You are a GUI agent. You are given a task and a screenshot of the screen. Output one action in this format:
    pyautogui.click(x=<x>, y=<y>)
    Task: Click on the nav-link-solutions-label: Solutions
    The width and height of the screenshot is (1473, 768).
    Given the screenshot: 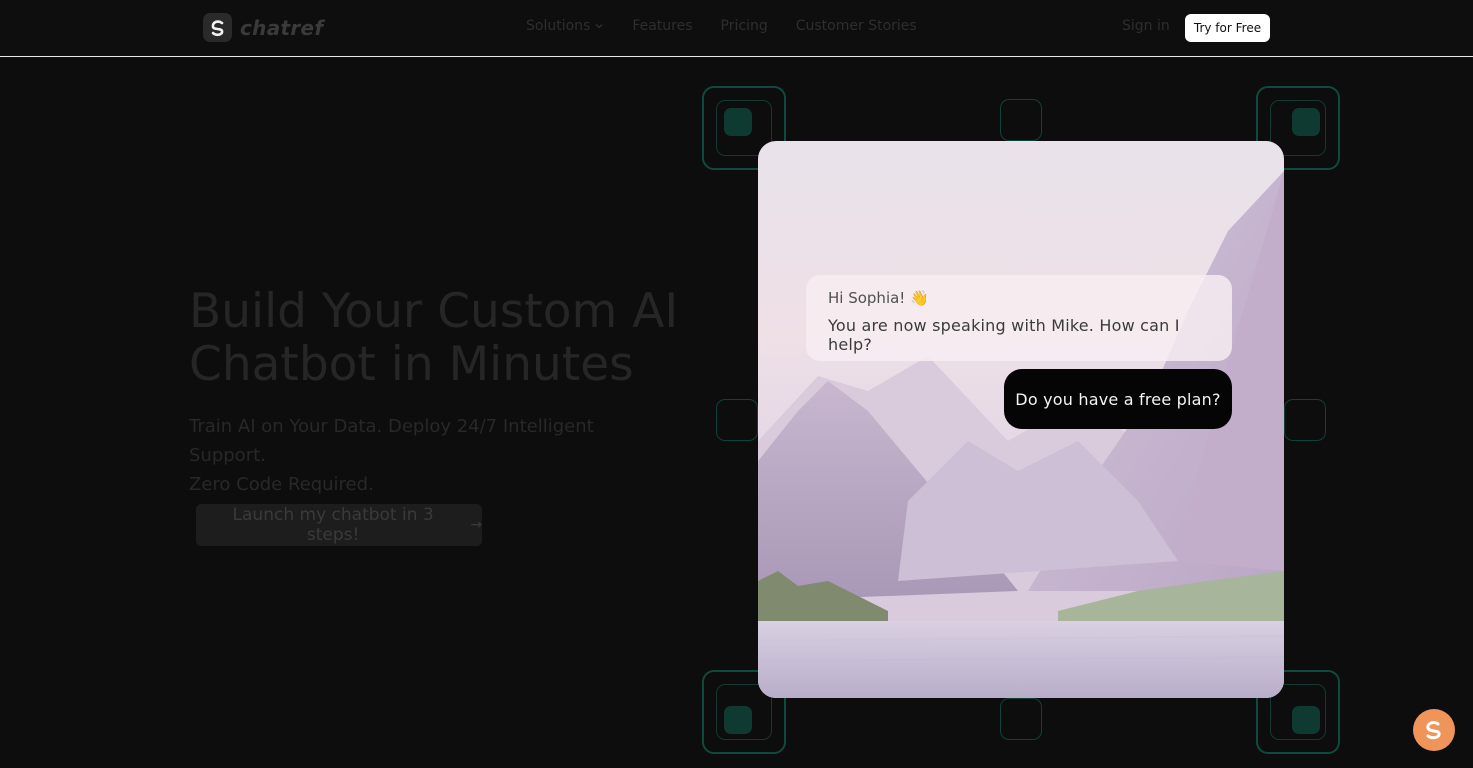 What is the action you would take?
    pyautogui.click(x=558, y=26)
    